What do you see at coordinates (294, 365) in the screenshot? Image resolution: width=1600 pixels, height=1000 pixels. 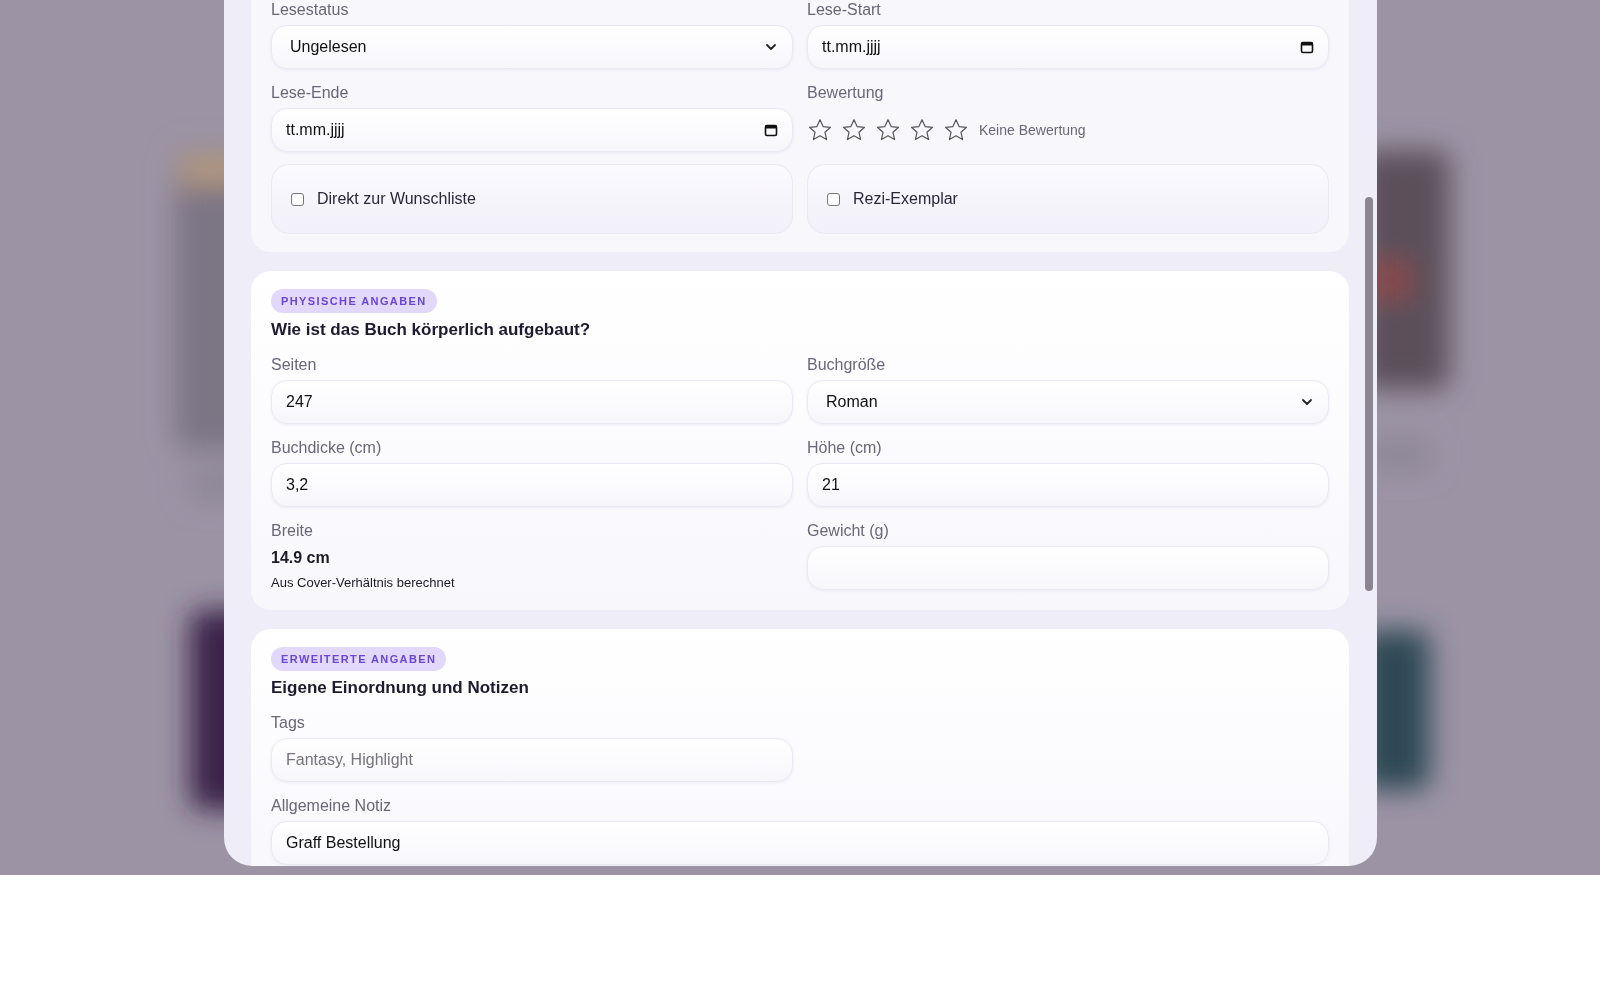 I see `field-label: Seiten` at bounding box center [294, 365].